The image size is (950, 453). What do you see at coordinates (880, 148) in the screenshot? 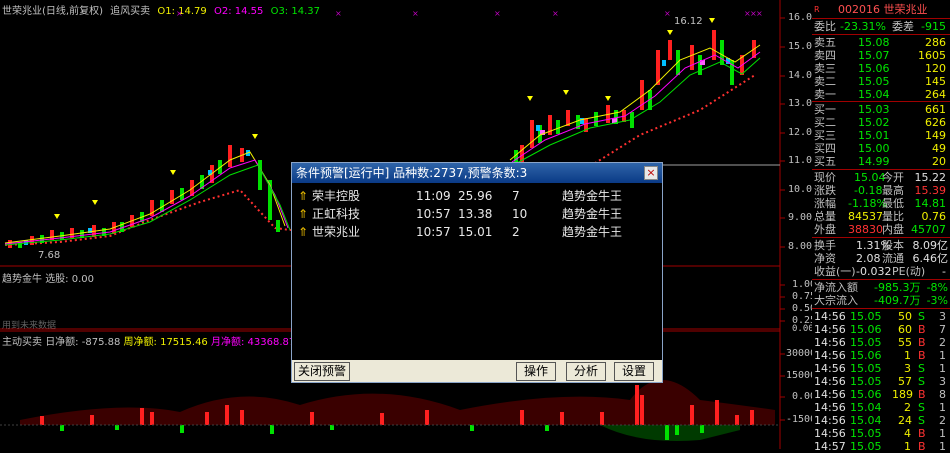
I see `bid-row: 买四 15.00 49` at bounding box center [880, 148].